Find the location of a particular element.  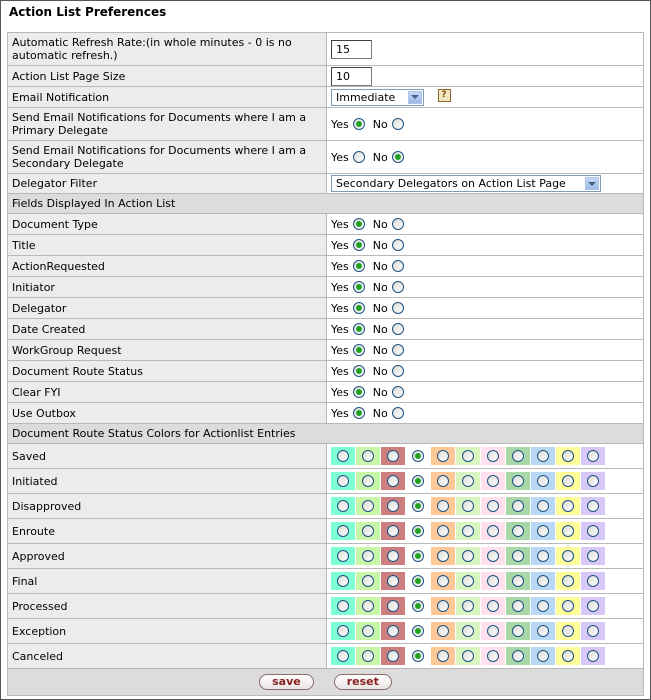

reset-button: reset is located at coordinates (362, 682).